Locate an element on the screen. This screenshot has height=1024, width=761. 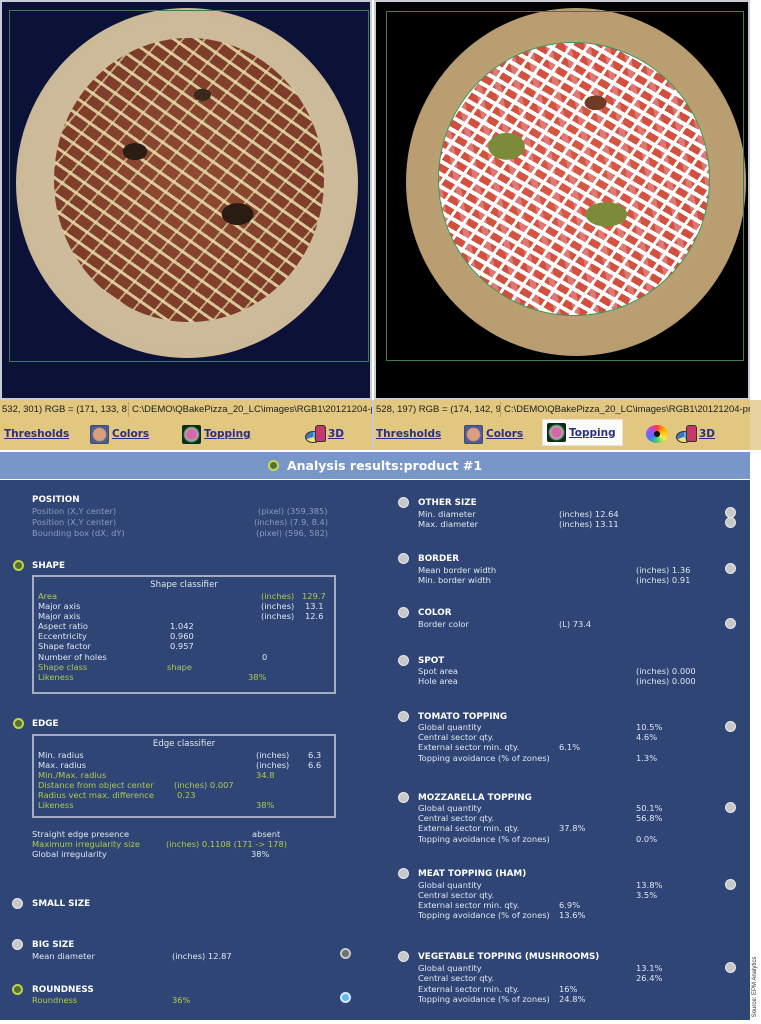
color-status-icon is located at coordinates (403, 612).